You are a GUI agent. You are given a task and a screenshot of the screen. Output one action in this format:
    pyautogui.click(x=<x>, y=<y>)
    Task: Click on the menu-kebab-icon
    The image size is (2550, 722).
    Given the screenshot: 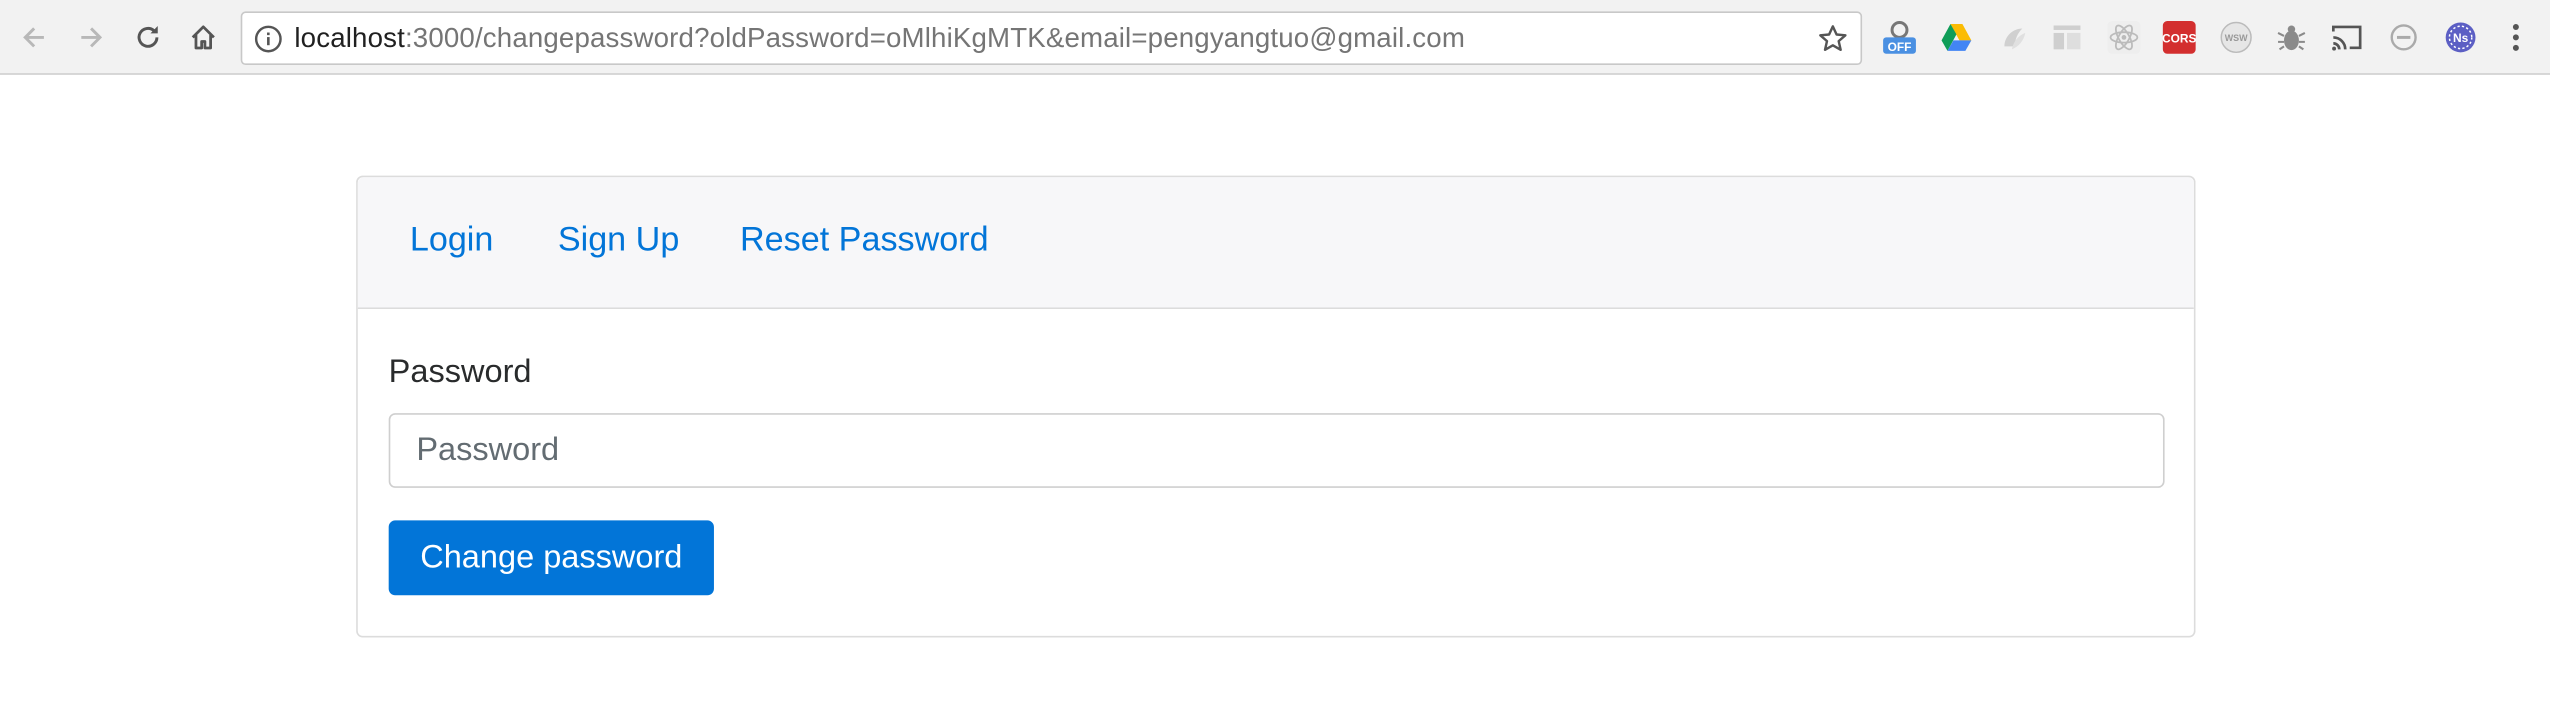 What is the action you would take?
    pyautogui.click(x=2515, y=37)
    